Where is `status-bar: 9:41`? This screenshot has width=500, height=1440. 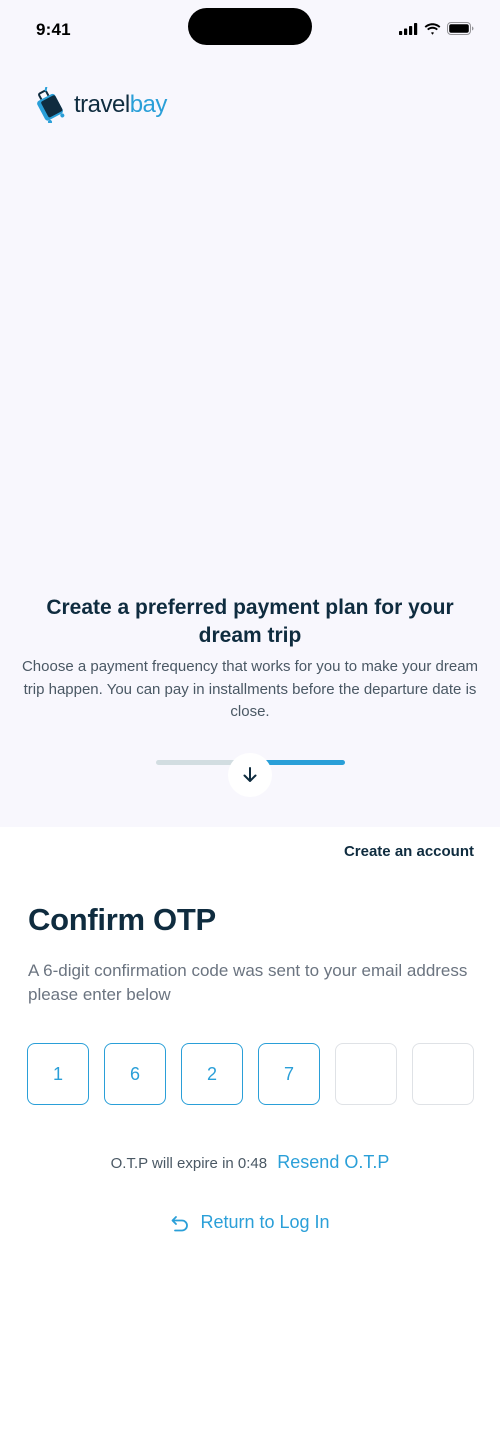 status-bar: 9:41 is located at coordinates (250, 30).